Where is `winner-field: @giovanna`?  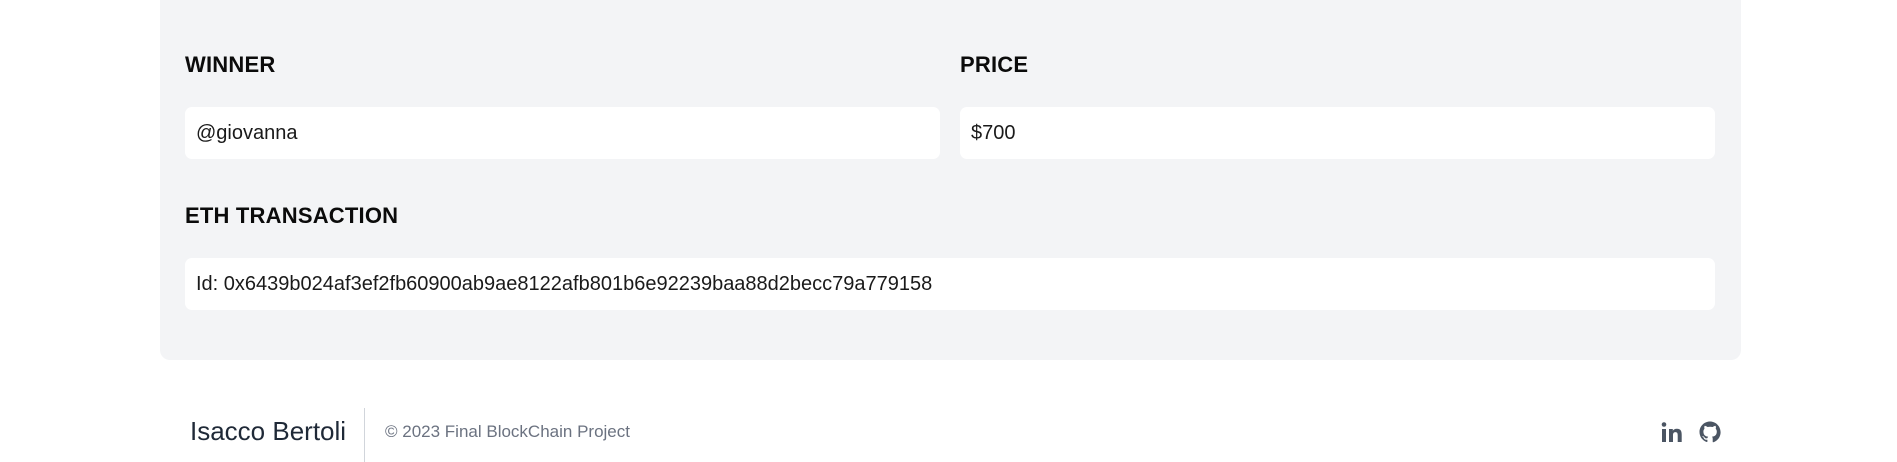 winner-field: @giovanna is located at coordinates (562, 133).